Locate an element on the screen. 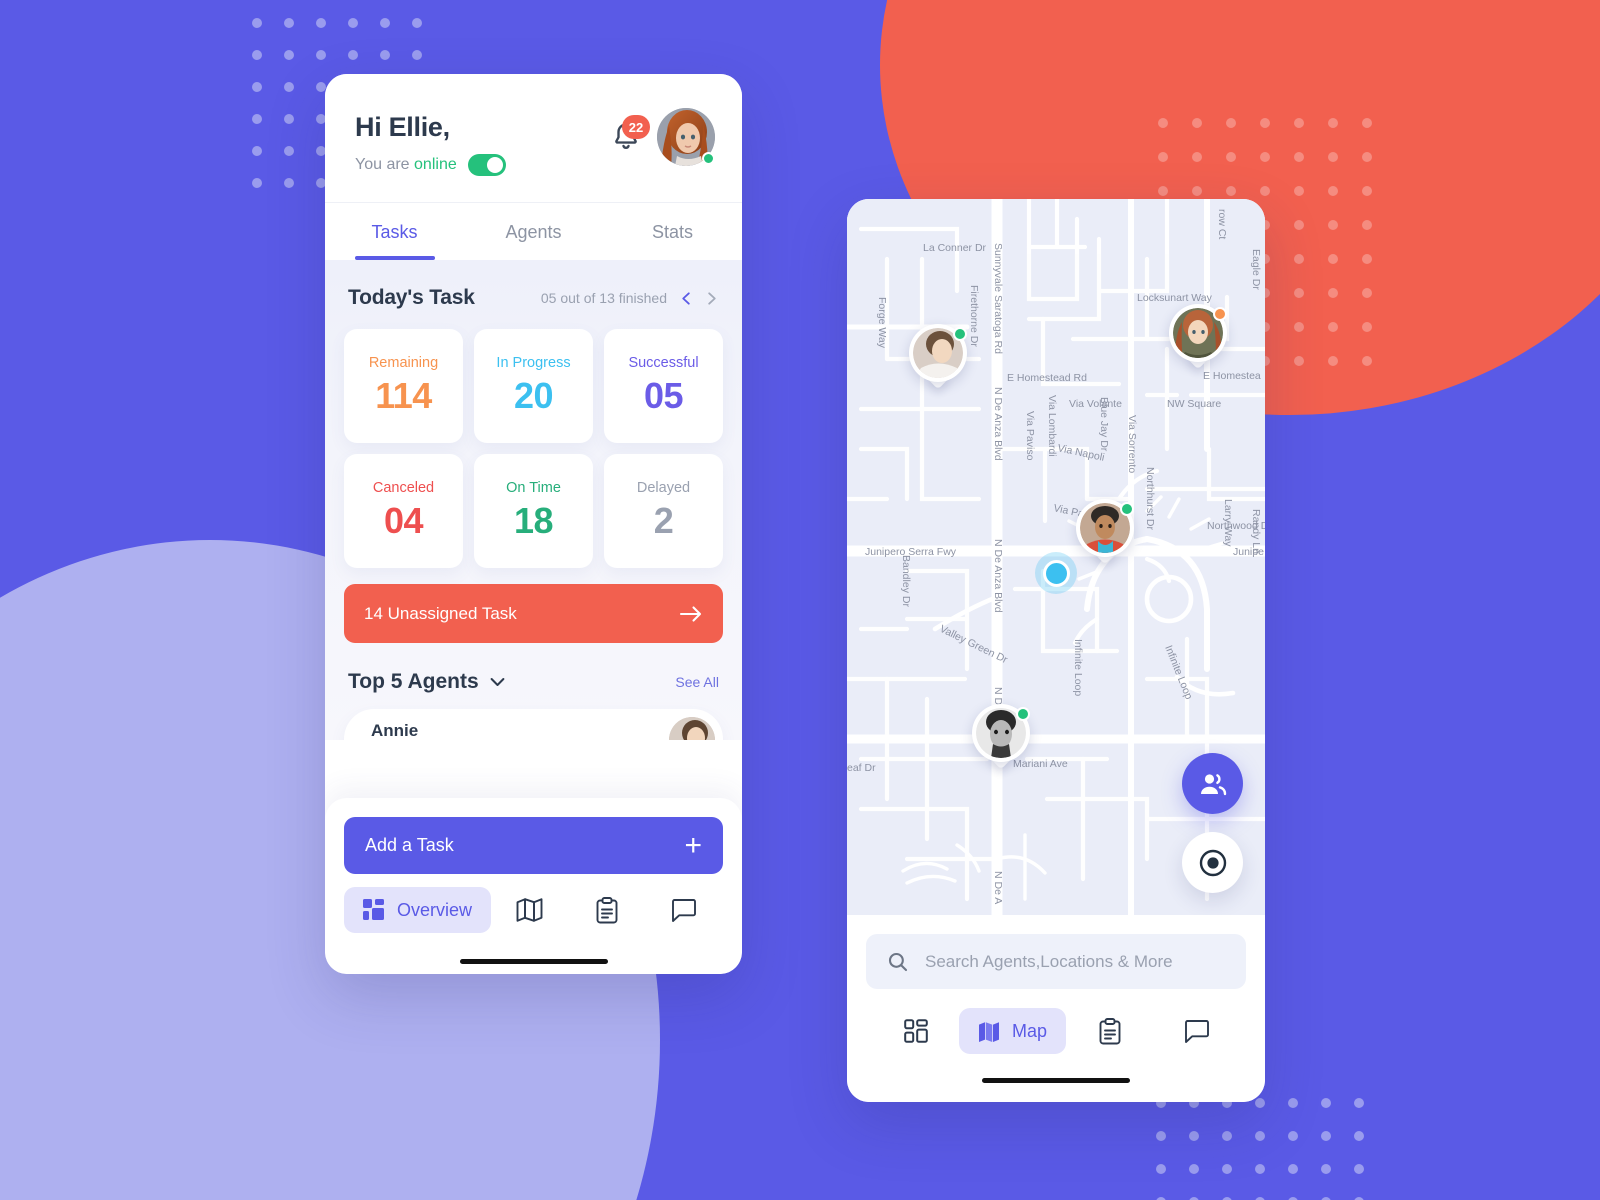  app-header: Hi Ellie, You are online 22 is located at coordinates (533, 125).